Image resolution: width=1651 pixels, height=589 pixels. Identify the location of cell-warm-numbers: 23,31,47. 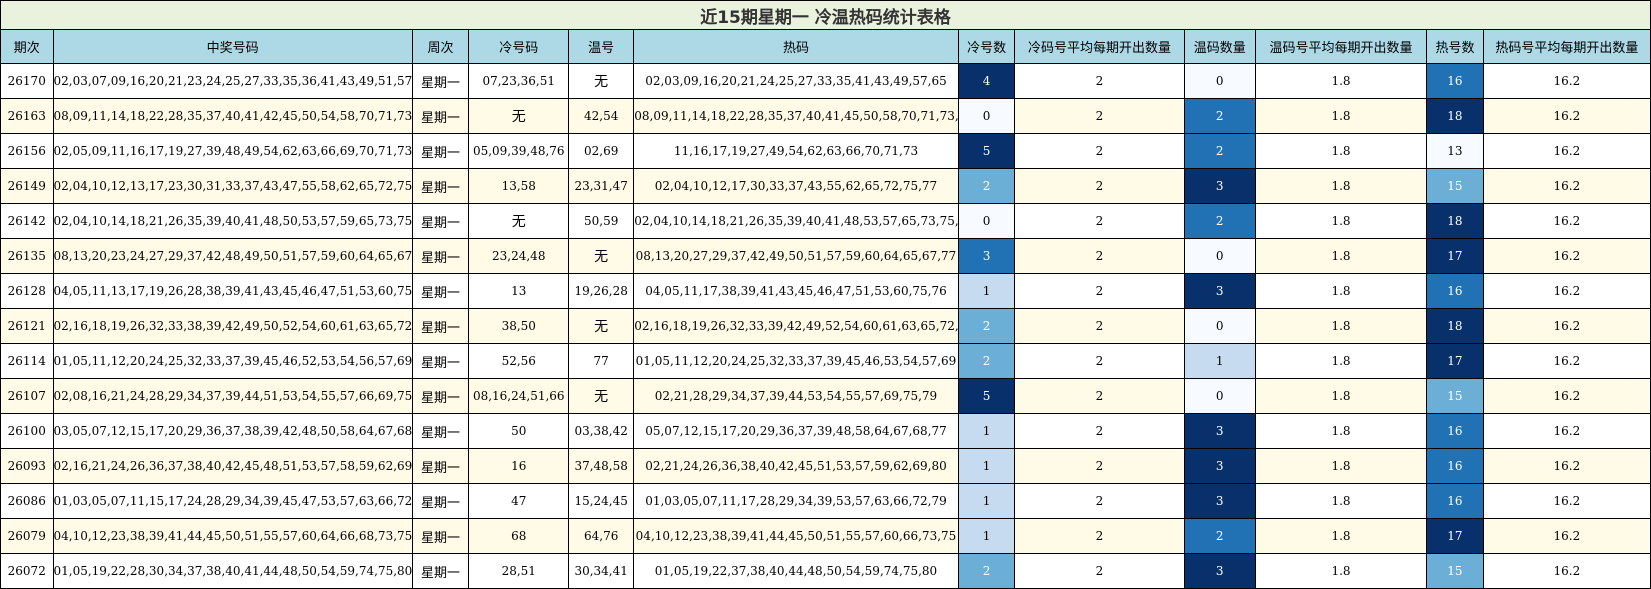
(601, 186).